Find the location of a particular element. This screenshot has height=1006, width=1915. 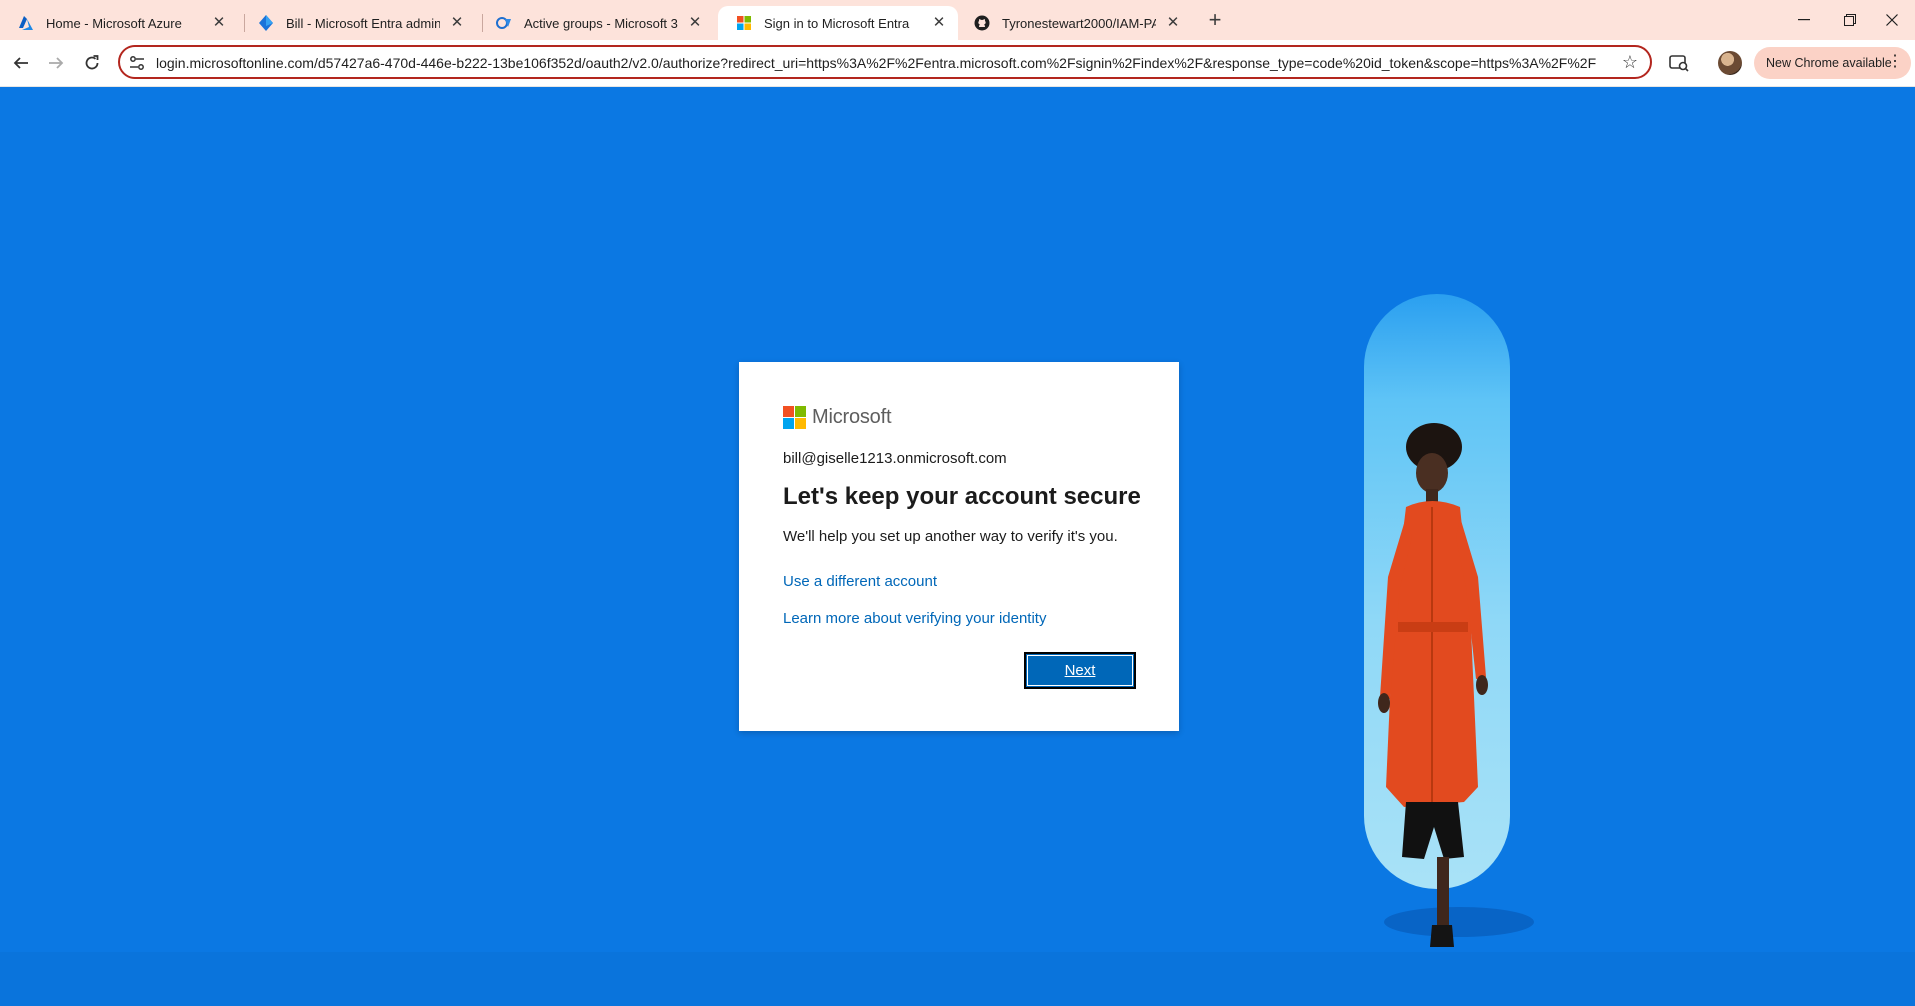

background-floor is located at coordinates (957, 979).